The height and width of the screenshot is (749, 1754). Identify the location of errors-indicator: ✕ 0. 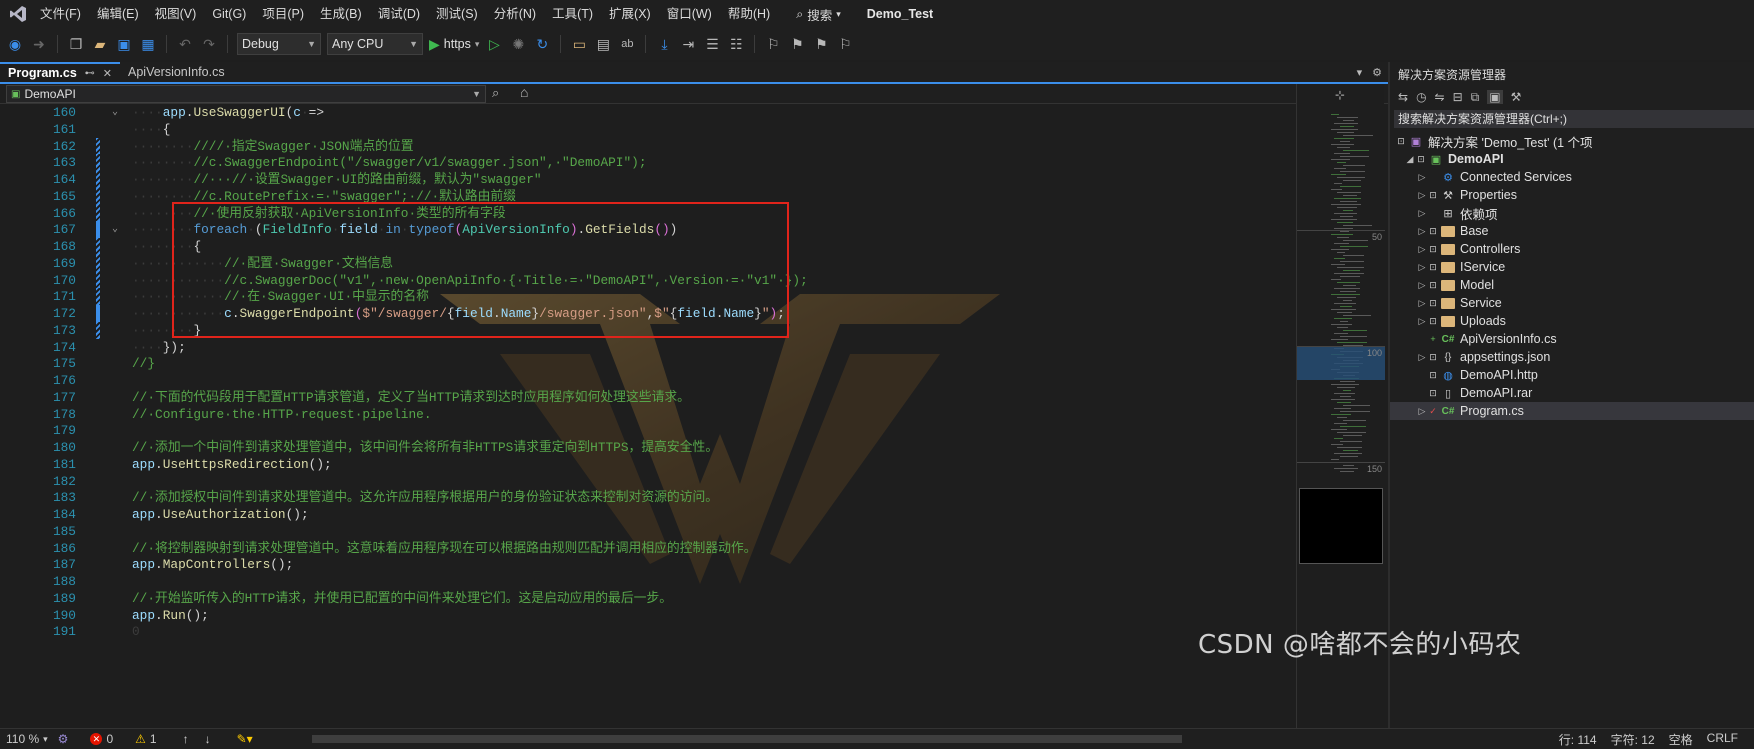
(101, 739).